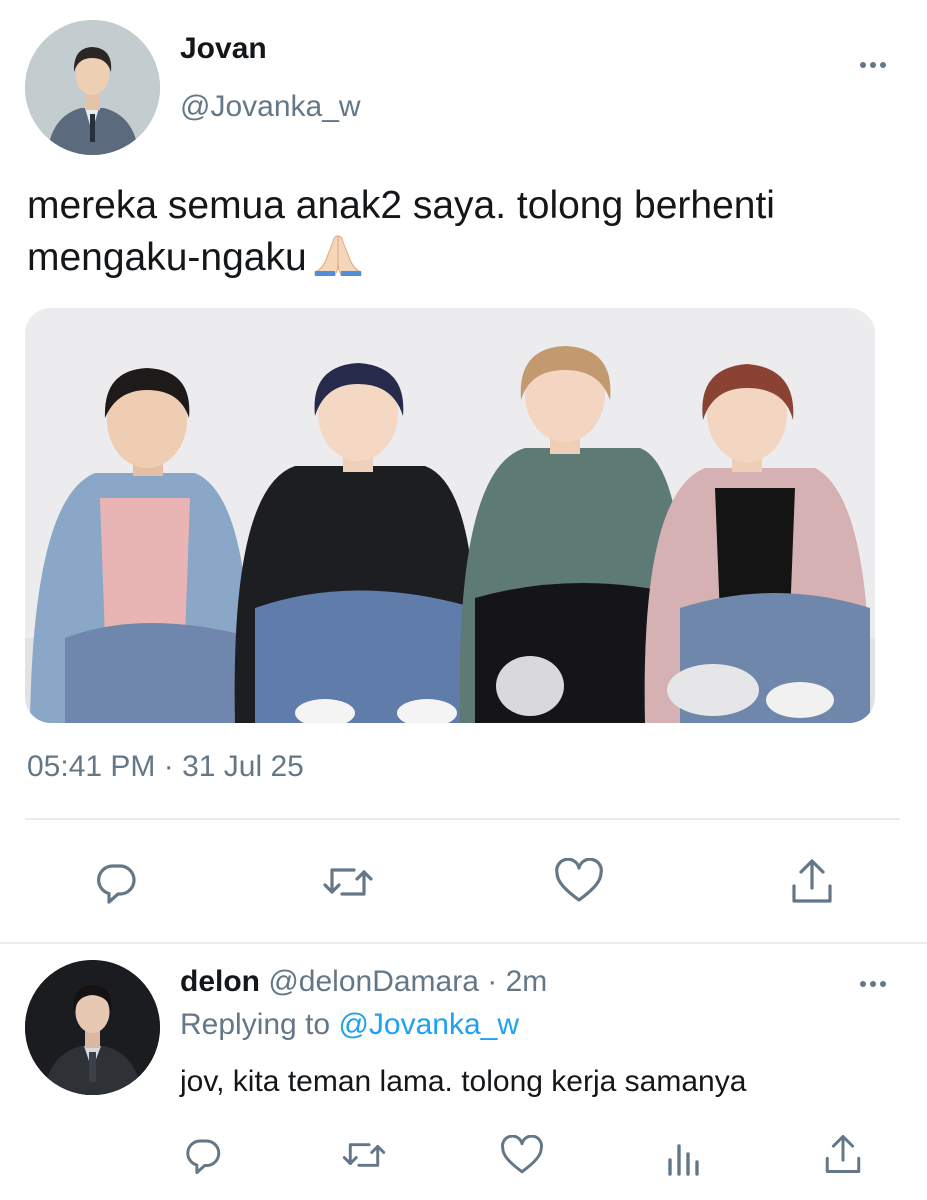 The image size is (927, 1200). I want to click on folded-hands-icon, so click(338, 261).